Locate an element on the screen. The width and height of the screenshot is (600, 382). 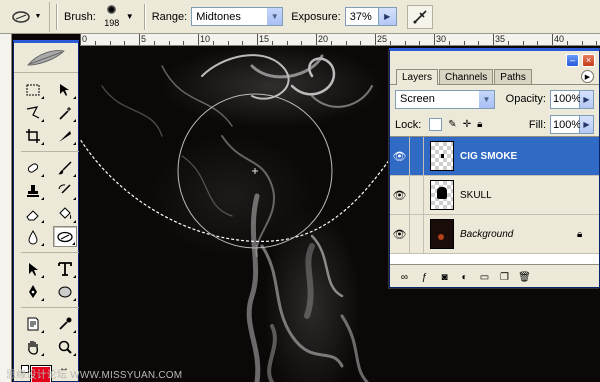
burn-tool is located at coordinates (65, 236).